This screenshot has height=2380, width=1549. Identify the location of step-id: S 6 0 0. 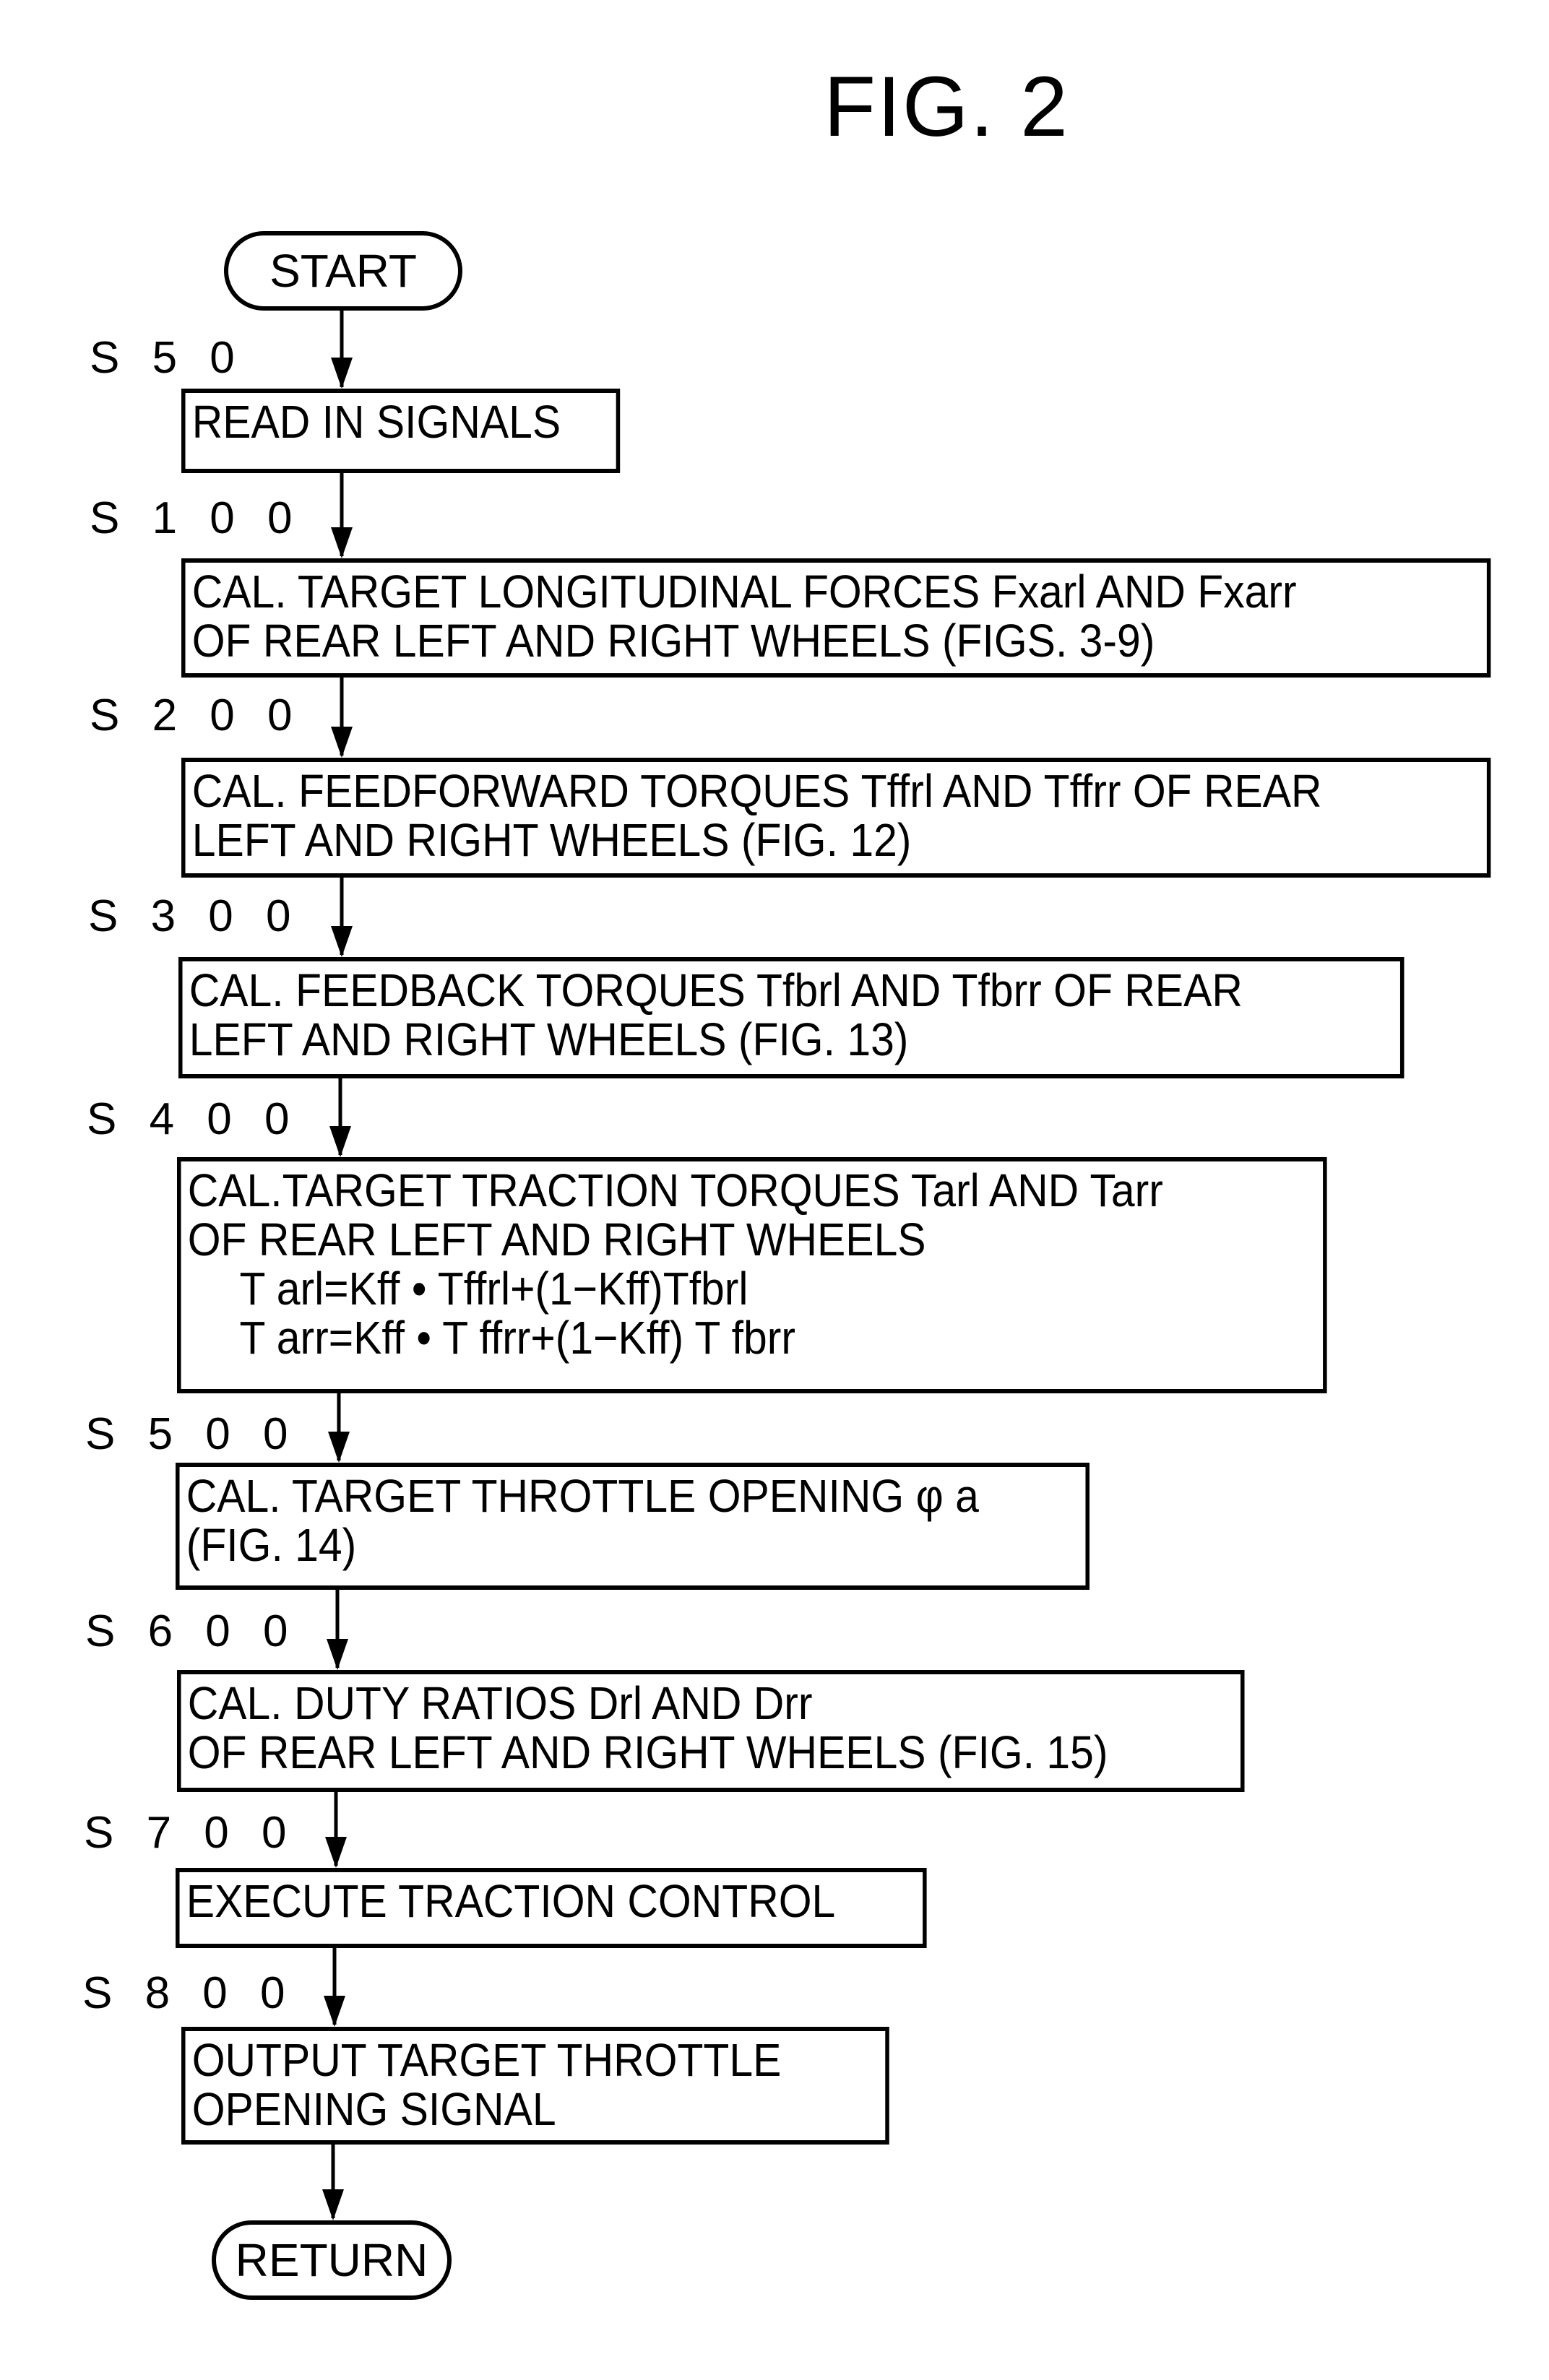
(191, 1631).